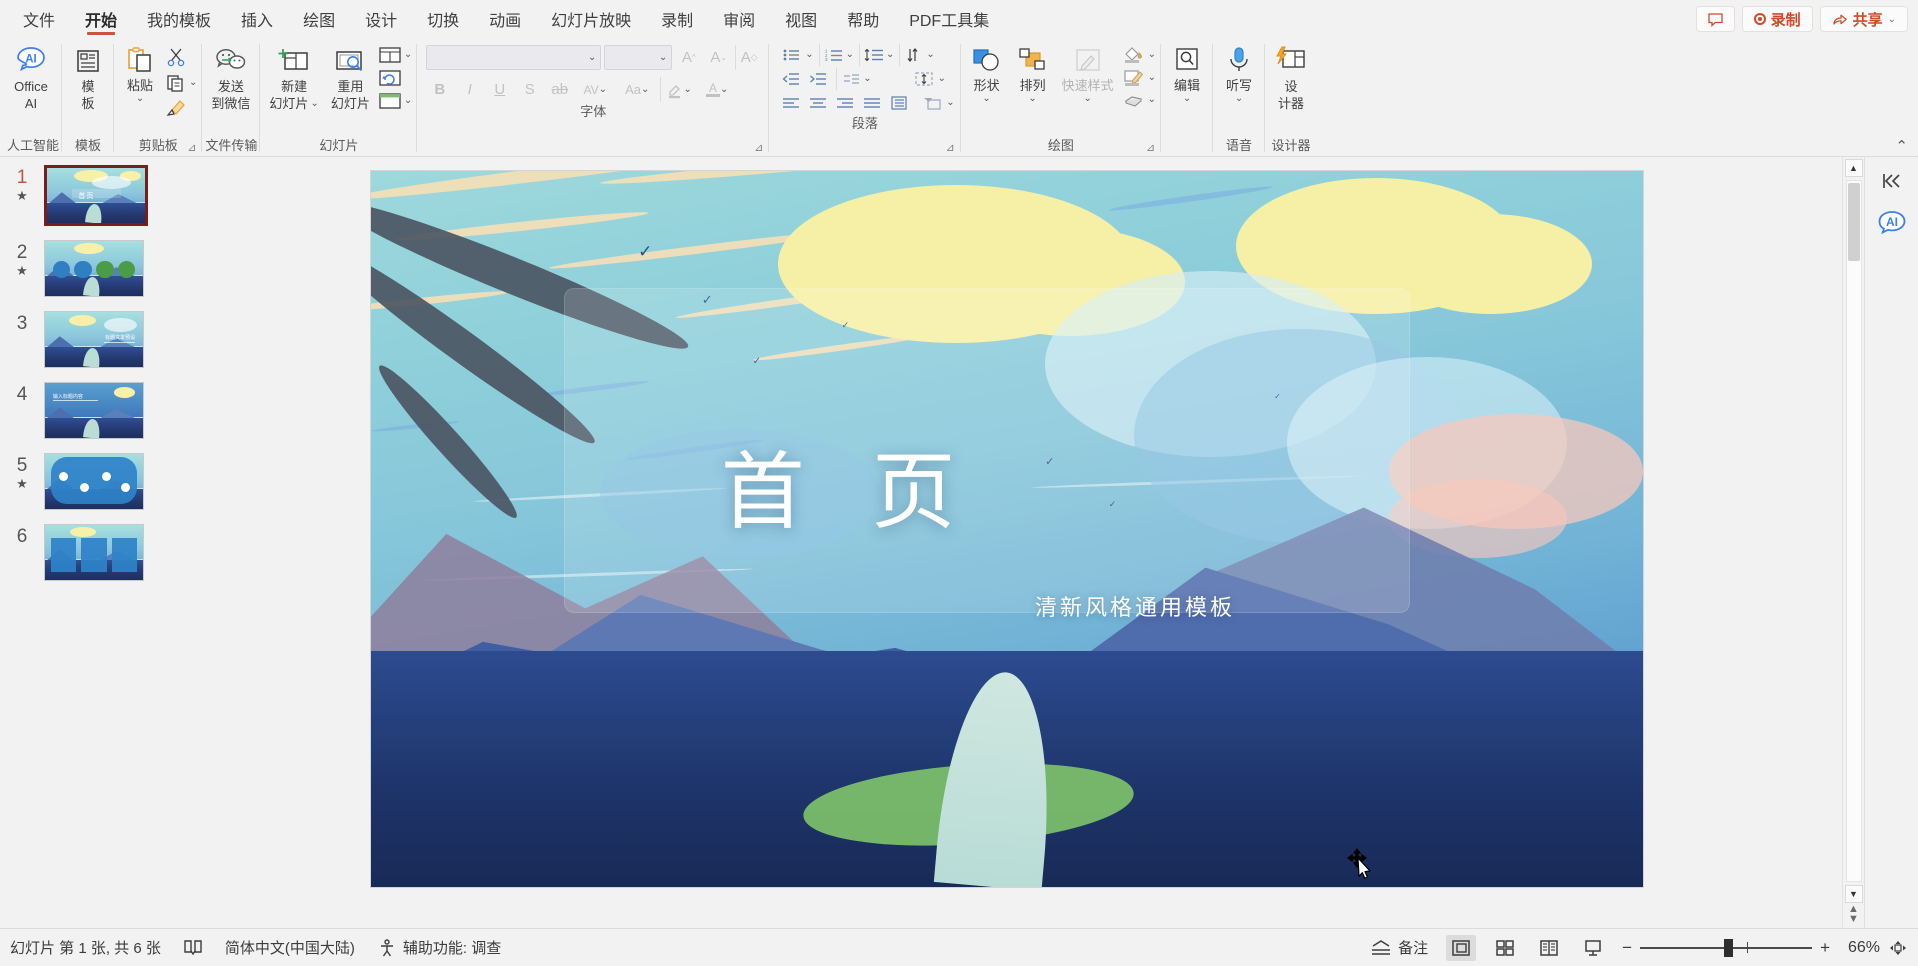  What do you see at coordinates (739, 19) in the screenshot?
I see `menu-tab-shenyue: 审阅` at bounding box center [739, 19].